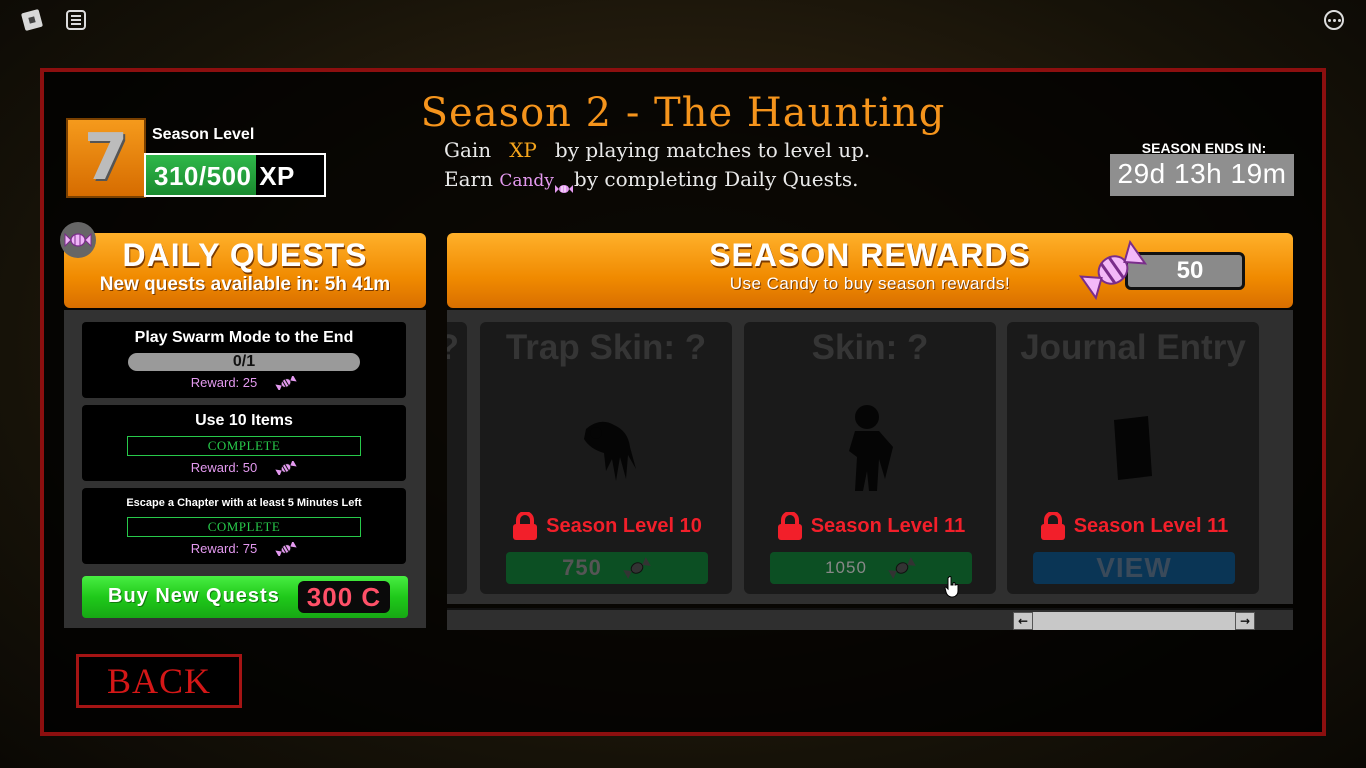 This screenshot has height=768, width=1366. I want to click on character-silhouette-icon, so click(870, 449).